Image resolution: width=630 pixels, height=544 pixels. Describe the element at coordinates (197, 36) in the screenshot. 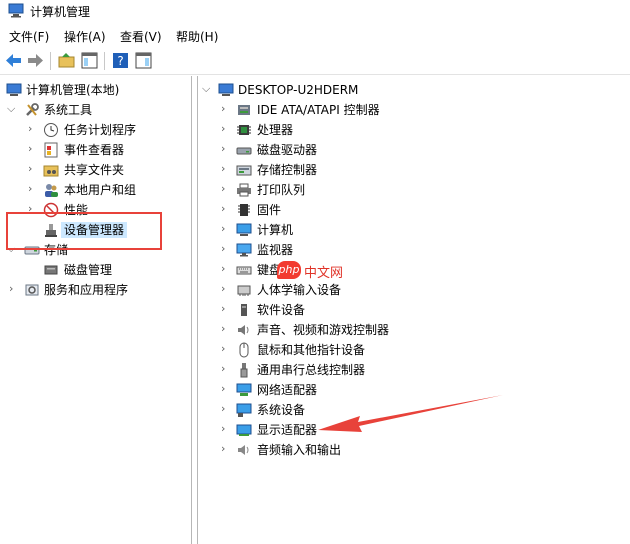

I see `menu-help: 帮助(H)` at that location.